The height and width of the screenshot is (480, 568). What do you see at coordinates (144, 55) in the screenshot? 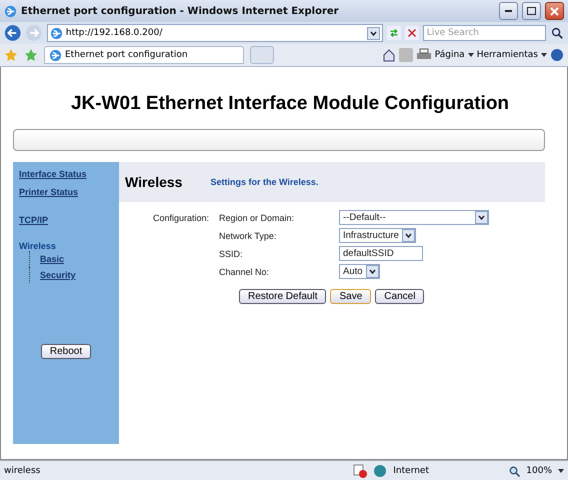
I see `browser-tab: Ethernet port configuration` at bounding box center [144, 55].